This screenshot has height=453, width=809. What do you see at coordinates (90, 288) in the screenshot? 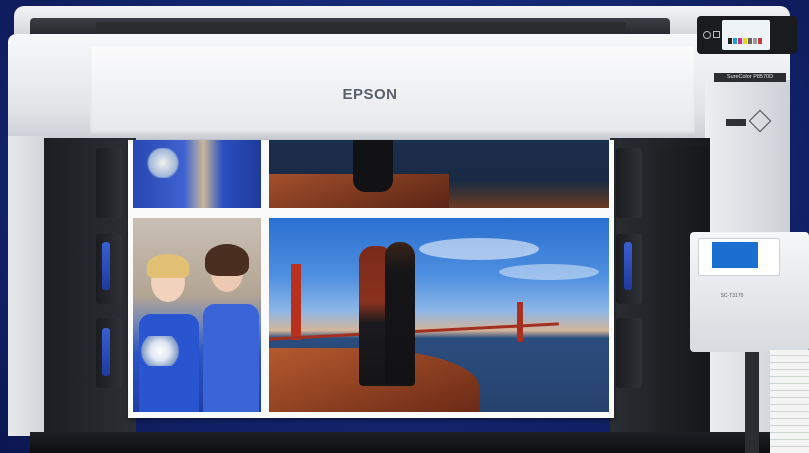
I see `printer-left-paper-bay` at bounding box center [90, 288].